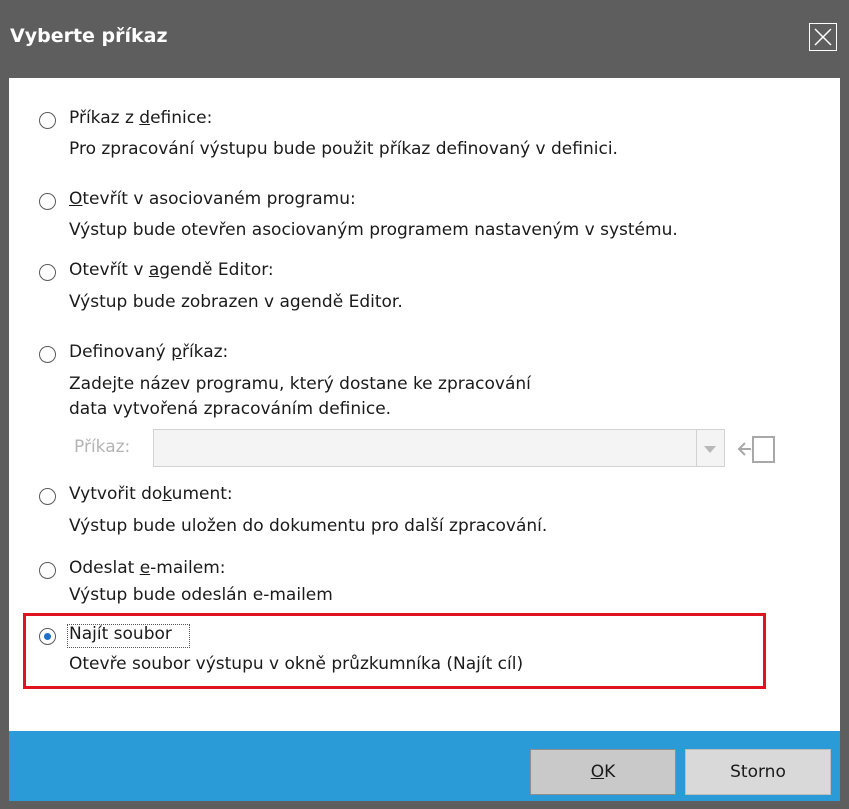 This screenshot has width=849, height=809. I want to click on radio-vytvorit-dokument, so click(47, 496).